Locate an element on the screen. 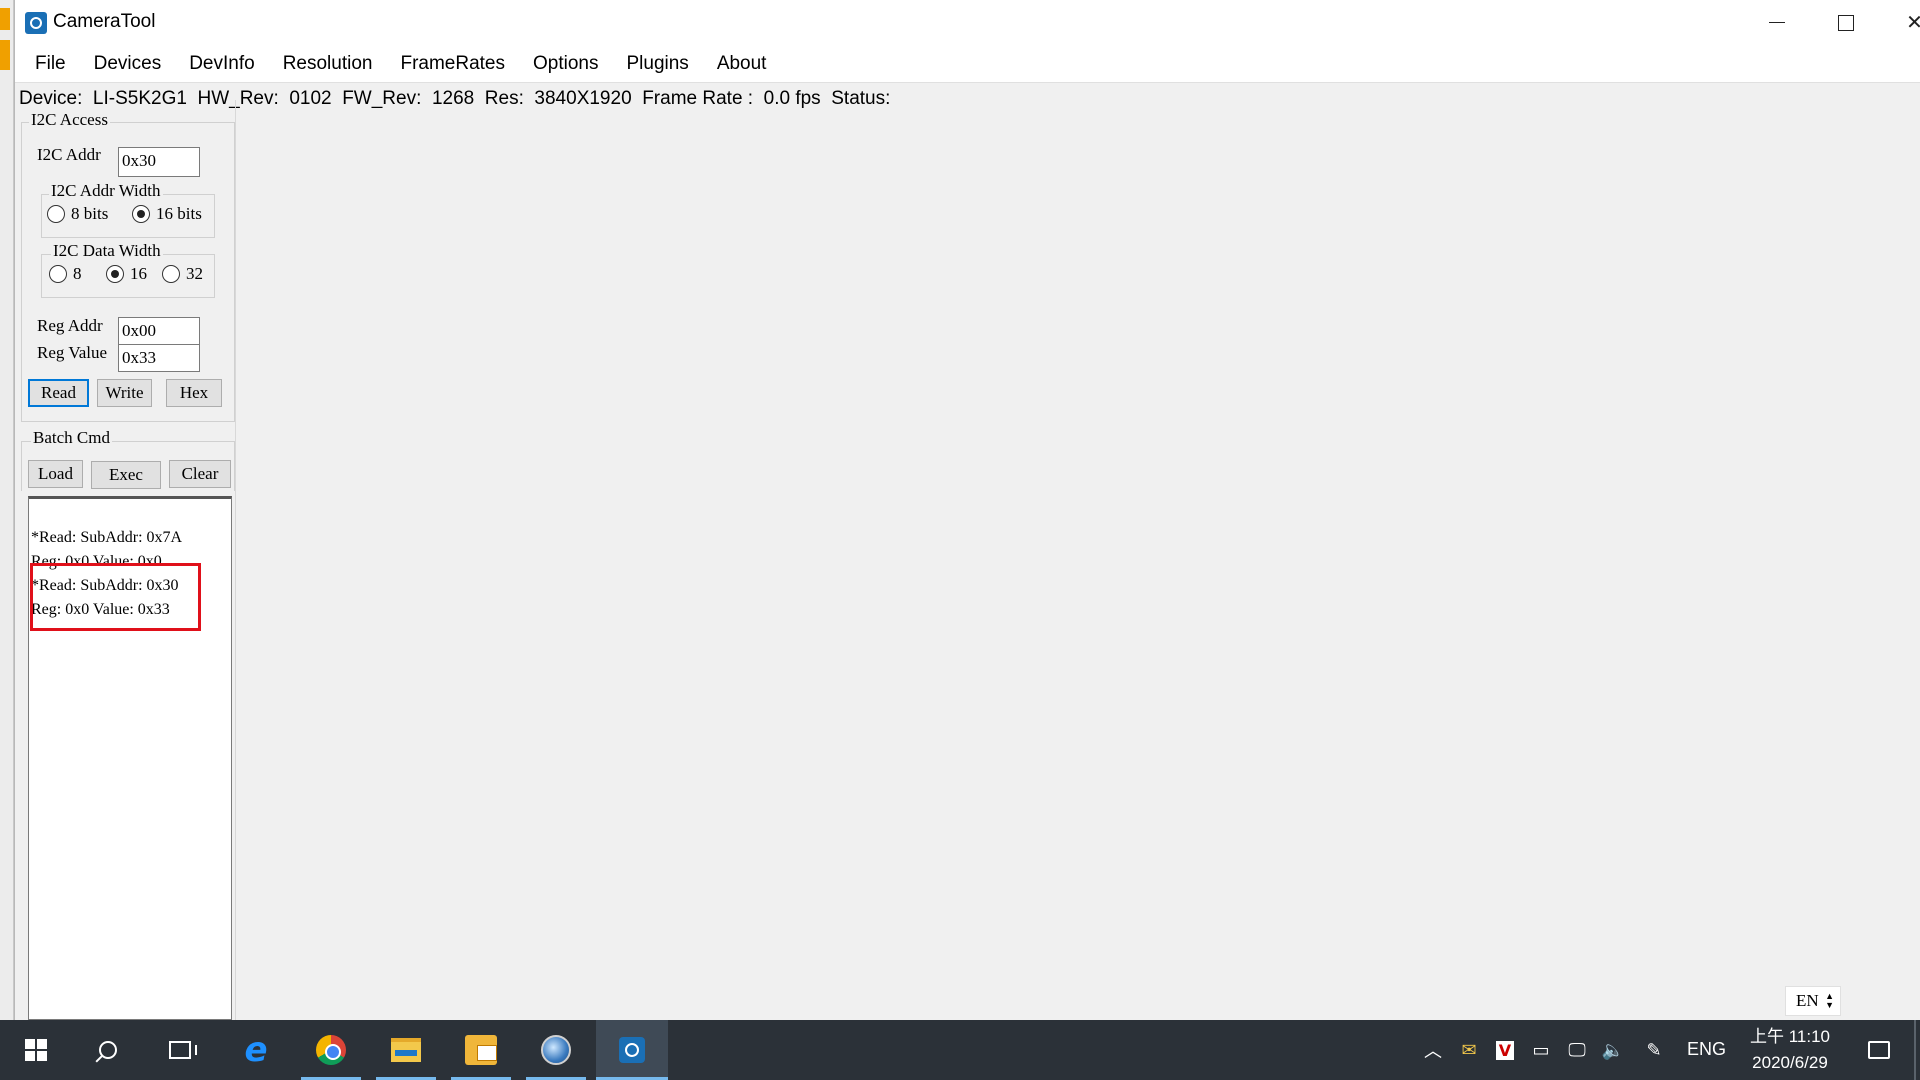 Image resolution: width=1920 pixels, height=1080 pixels. taskbar: e is located at coordinates (960, 1050).